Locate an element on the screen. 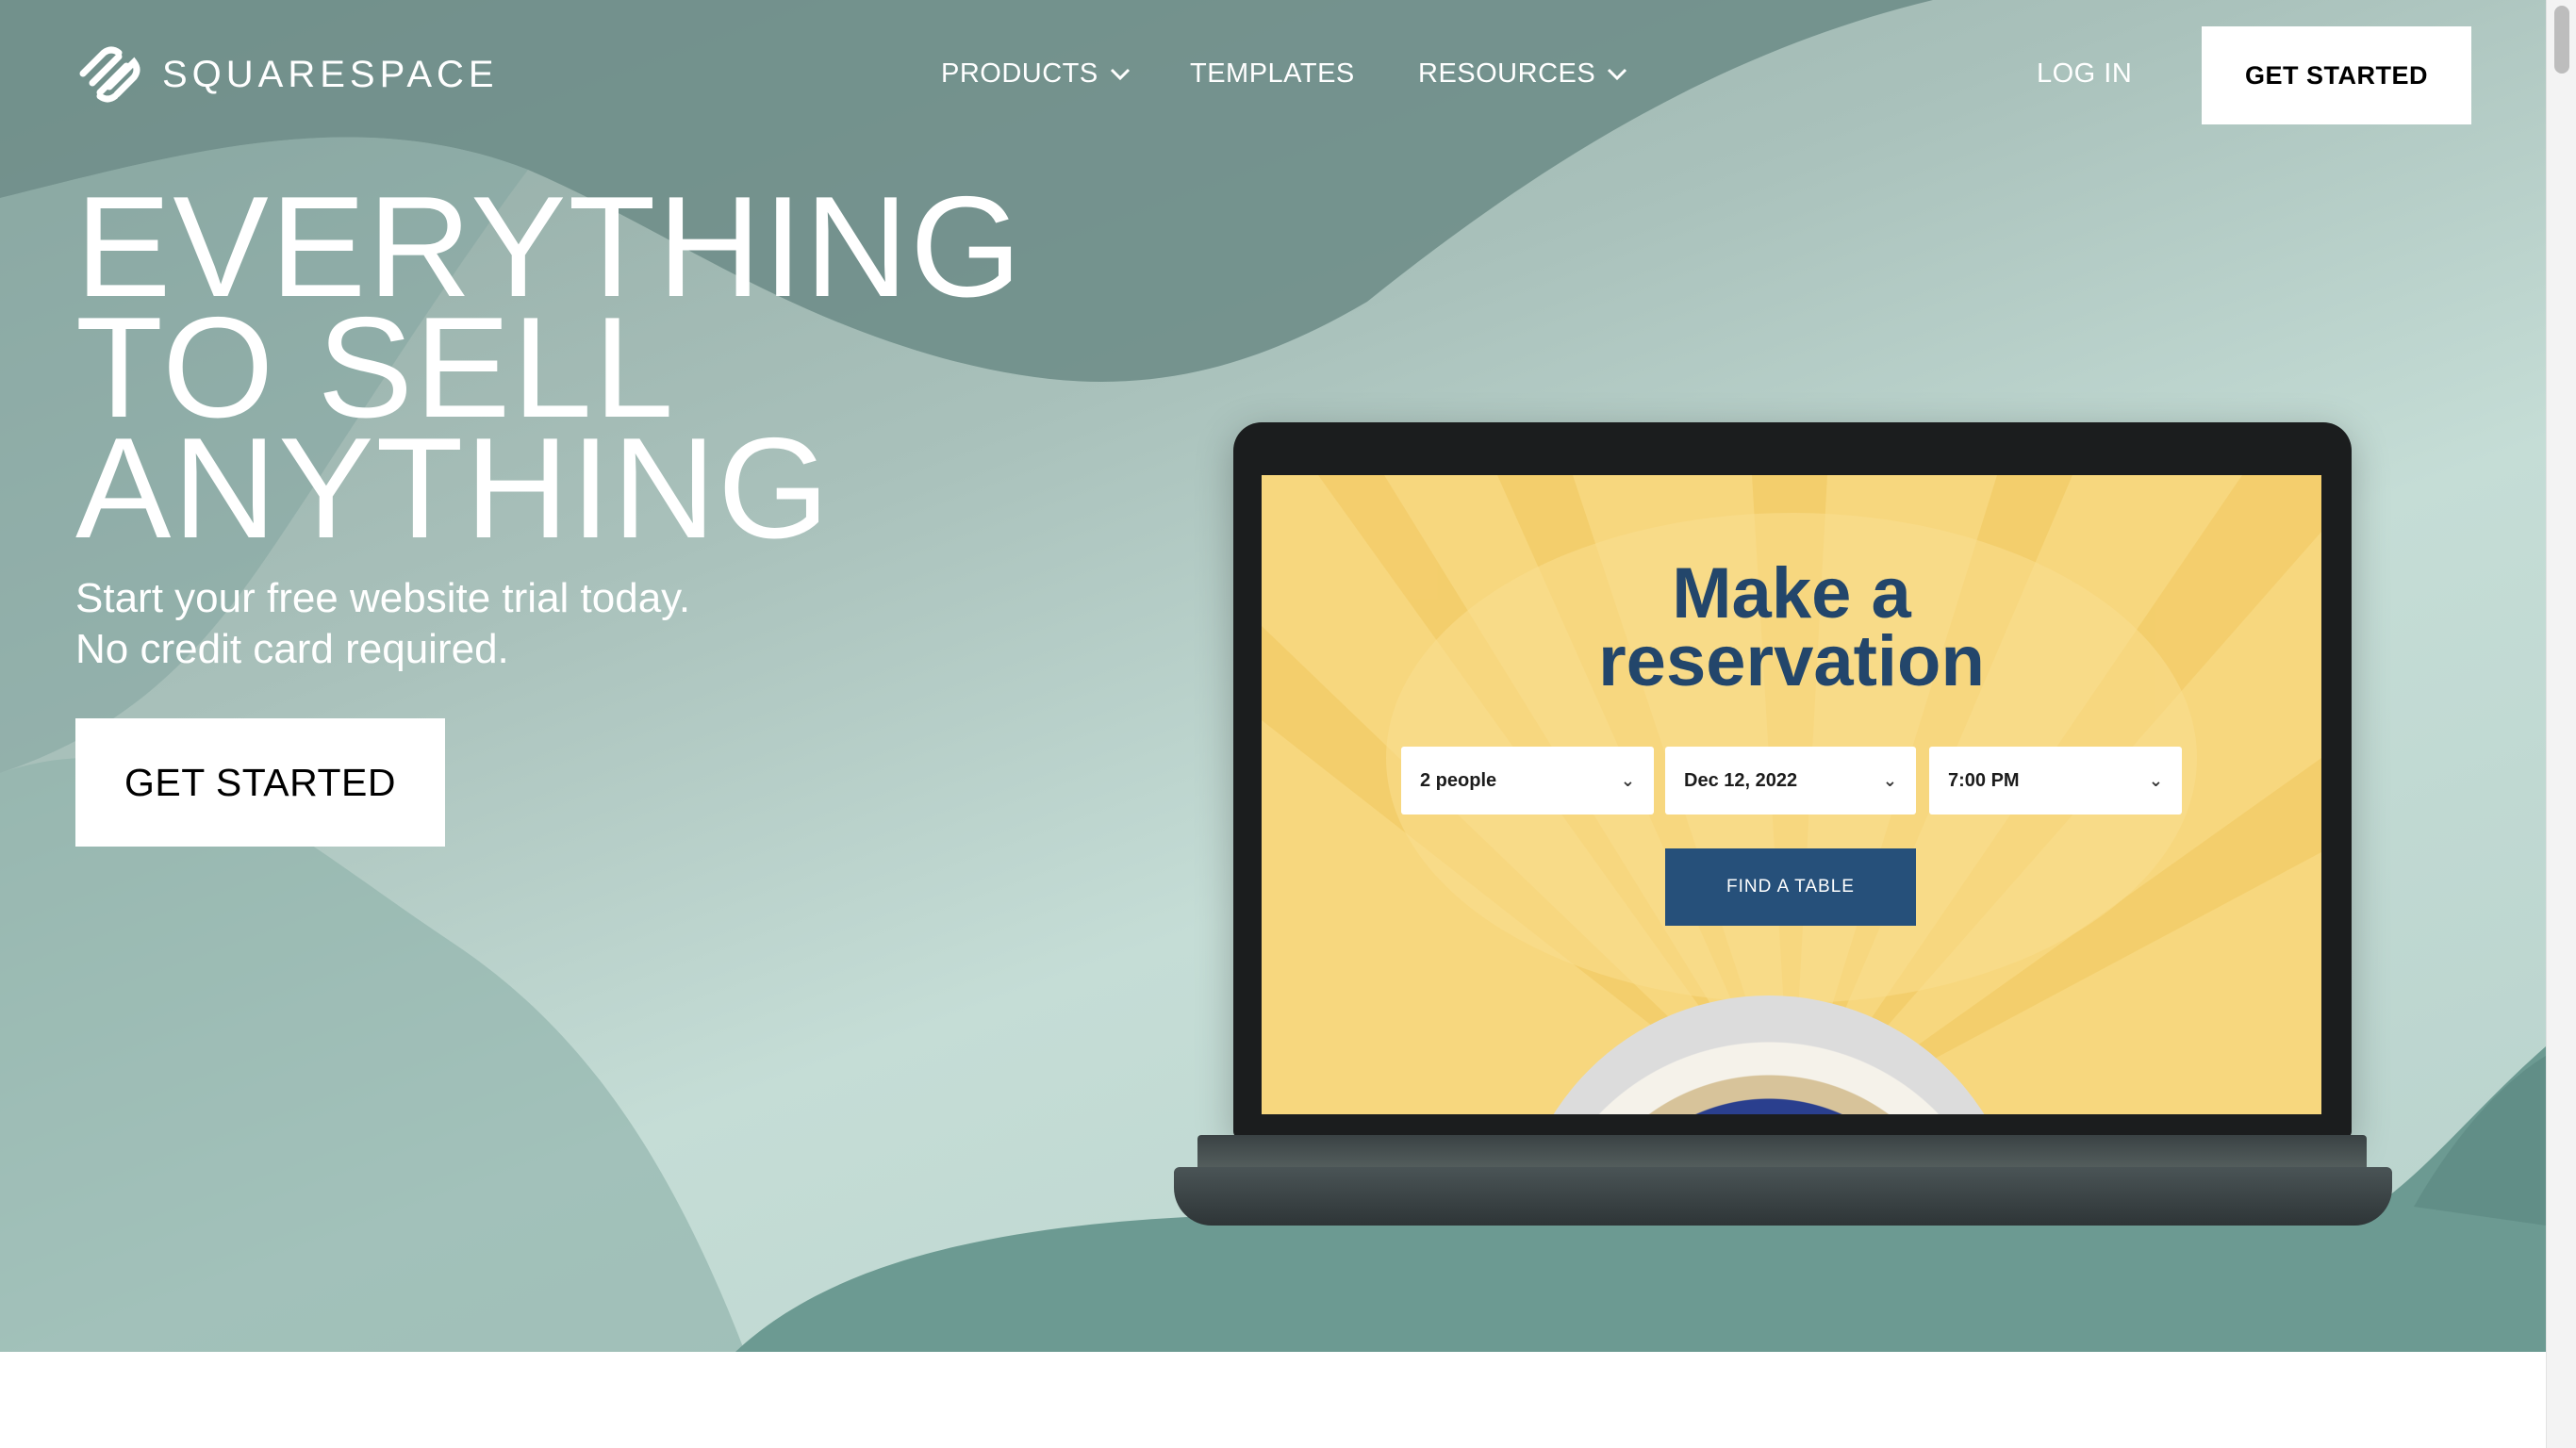  subtext-line-1: Start your free website trial today. is located at coordinates (383, 598).